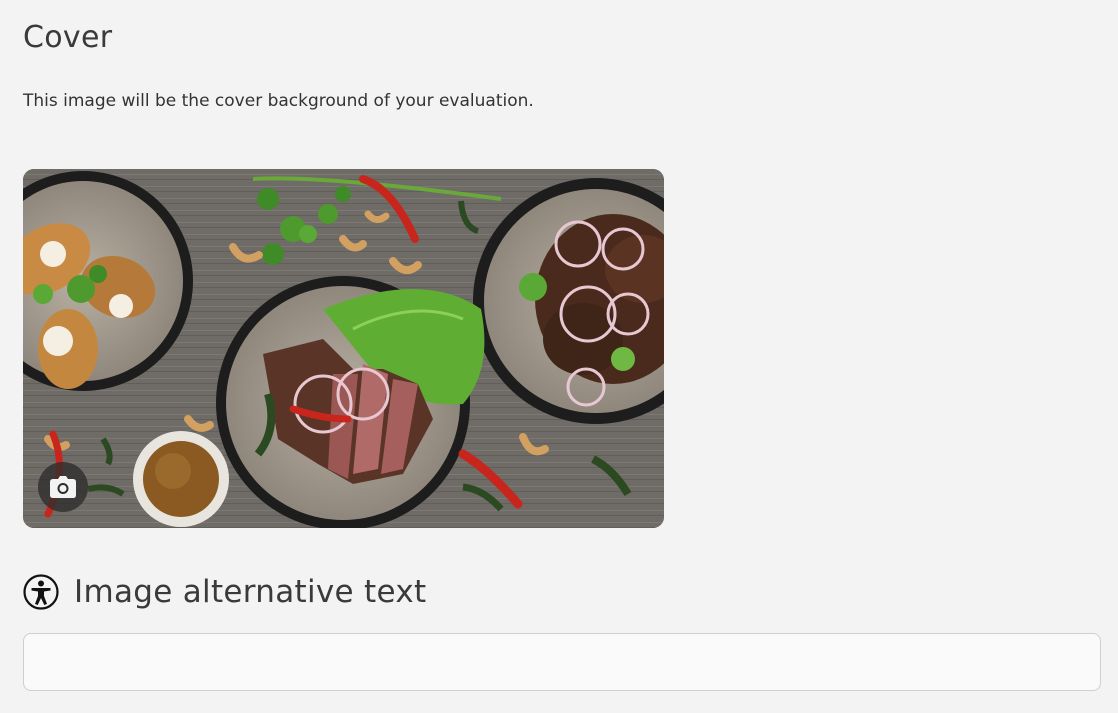 This screenshot has width=1118, height=713. I want to click on alt-text-label: Image alternative text, so click(250, 592).